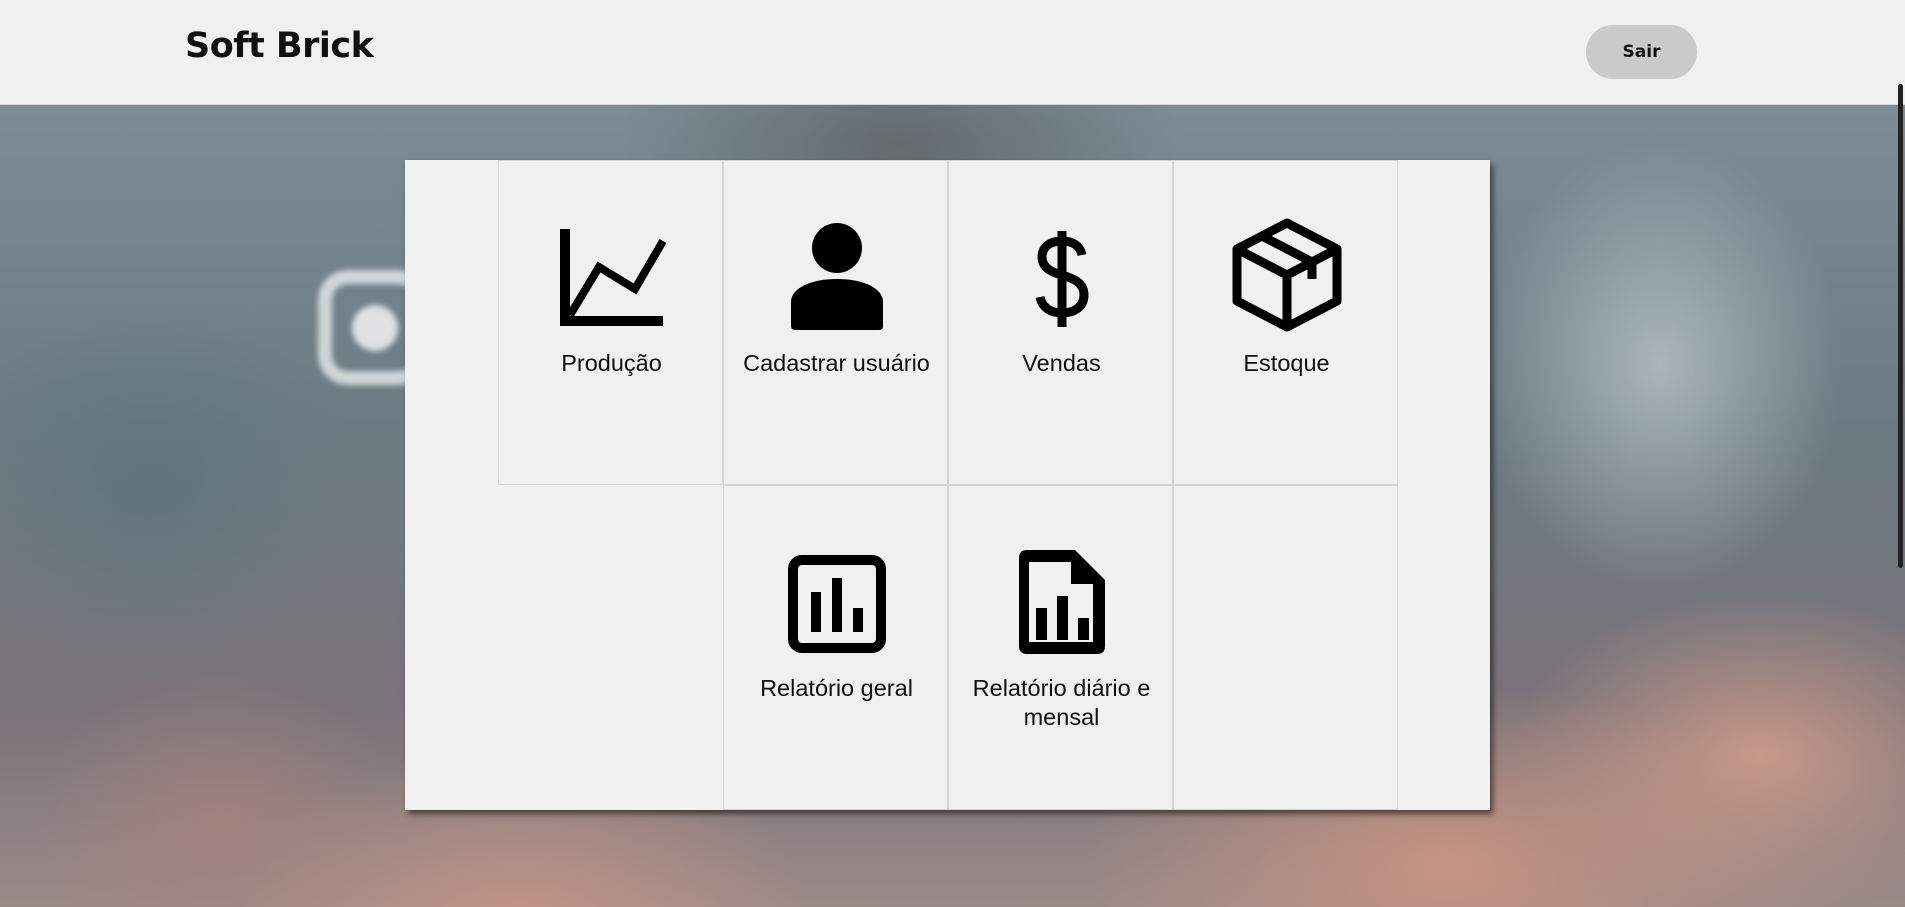  Describe the element at coordinates (836, 604) in the screenshot. I see `bar-chart-icon` at that location.